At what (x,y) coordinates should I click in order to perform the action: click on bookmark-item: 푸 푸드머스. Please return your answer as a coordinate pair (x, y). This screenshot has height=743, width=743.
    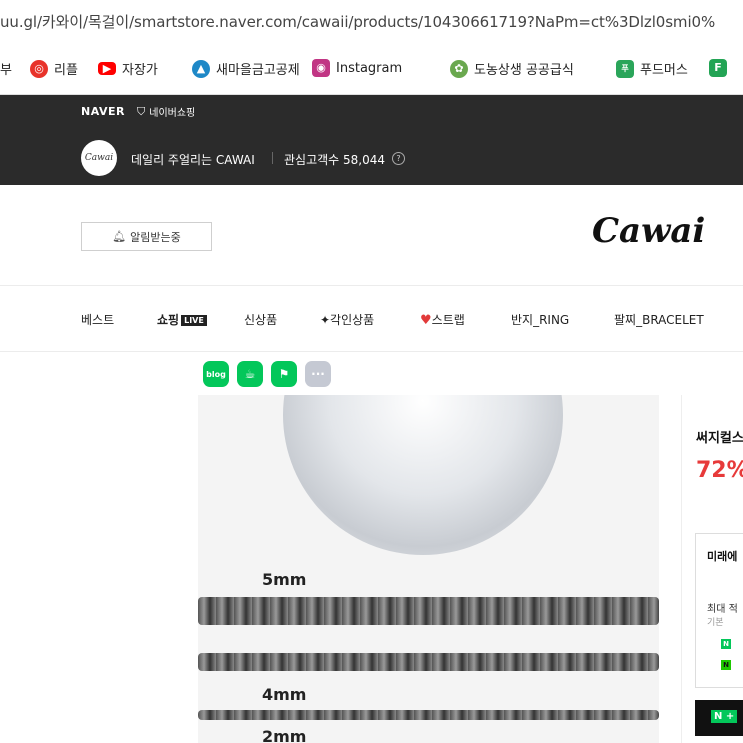
    Looking at the image, I should click on (652, 68).